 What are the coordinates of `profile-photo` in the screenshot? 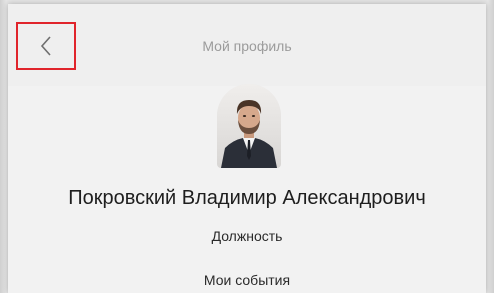 It's located at (249, 126).